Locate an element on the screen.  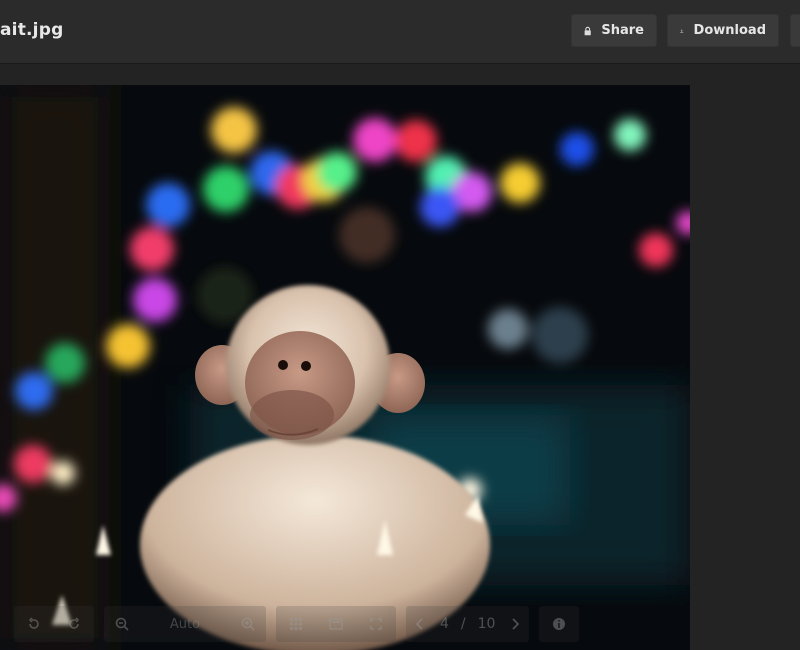
page-total: 10 is located at coordinates (486, 624).